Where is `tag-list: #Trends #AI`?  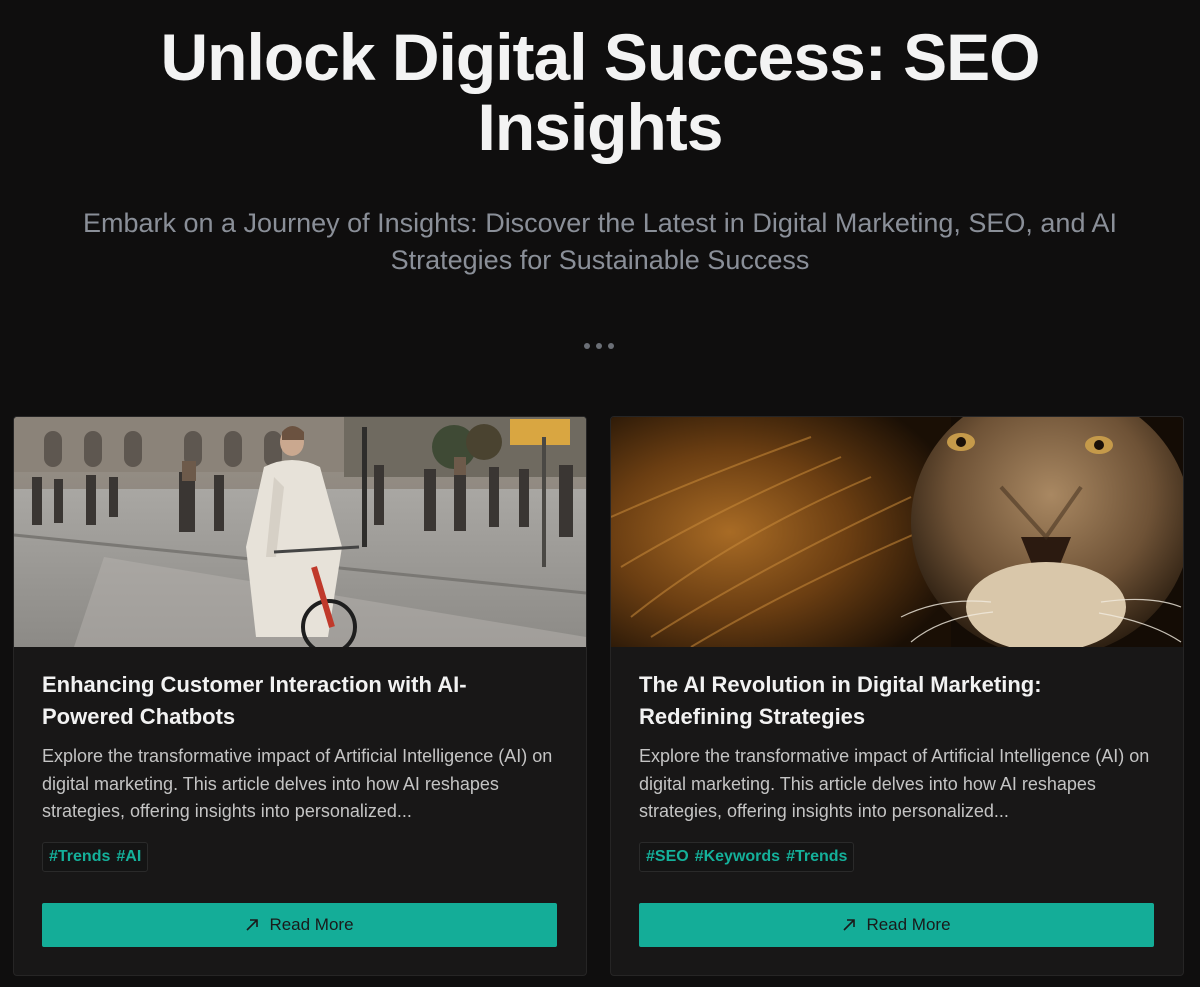 tag-list: #Trends #AI is located at coordinates (95, 857).